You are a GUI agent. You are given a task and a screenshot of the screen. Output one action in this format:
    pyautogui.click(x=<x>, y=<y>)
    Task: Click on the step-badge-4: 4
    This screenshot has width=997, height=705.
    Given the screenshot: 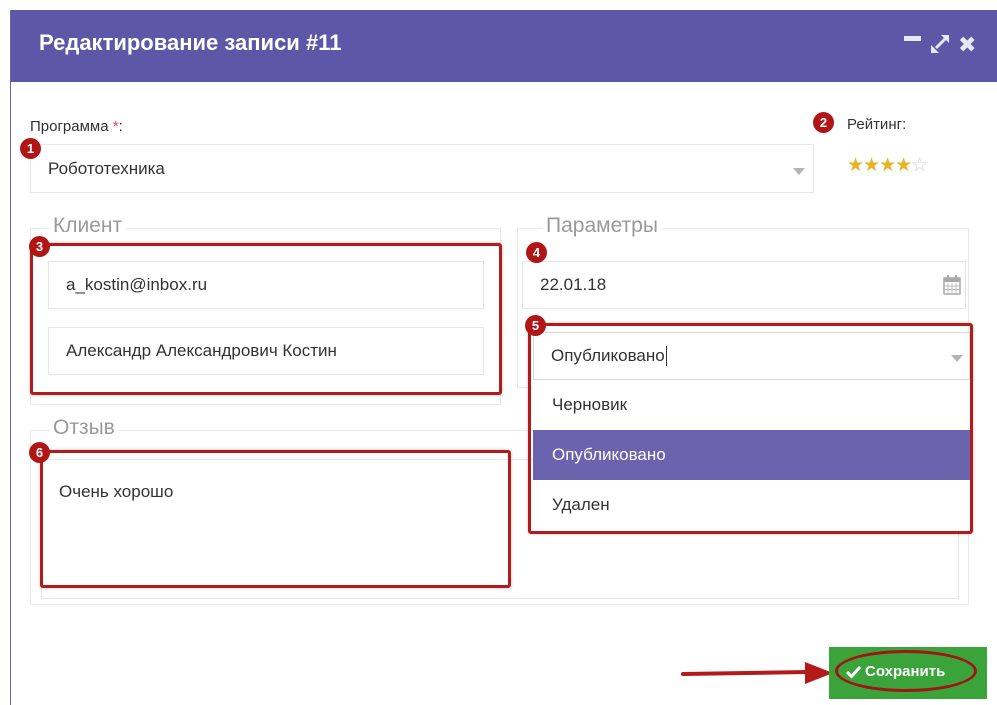 What is the action you would take?
    pyautogui.click(x=536, y=252)
    